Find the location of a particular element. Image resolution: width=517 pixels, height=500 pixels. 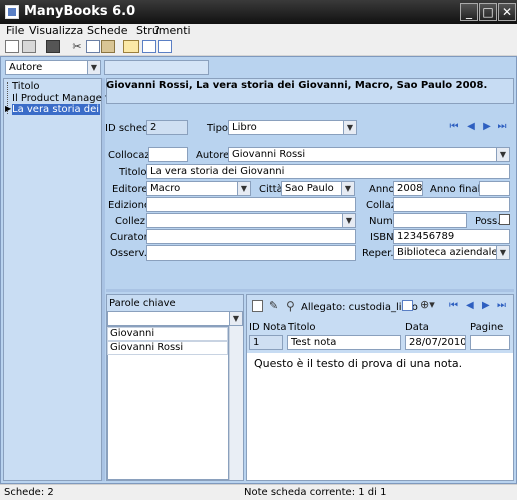

zoom-icon: ⊕▾ is located at coordinates (430, 305).